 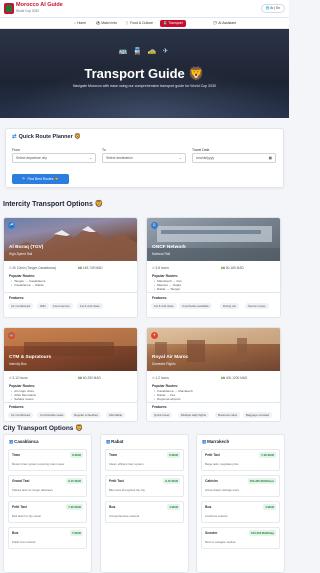 I want to click on city-name-text: Casablanca, so click(x=26, y=441).